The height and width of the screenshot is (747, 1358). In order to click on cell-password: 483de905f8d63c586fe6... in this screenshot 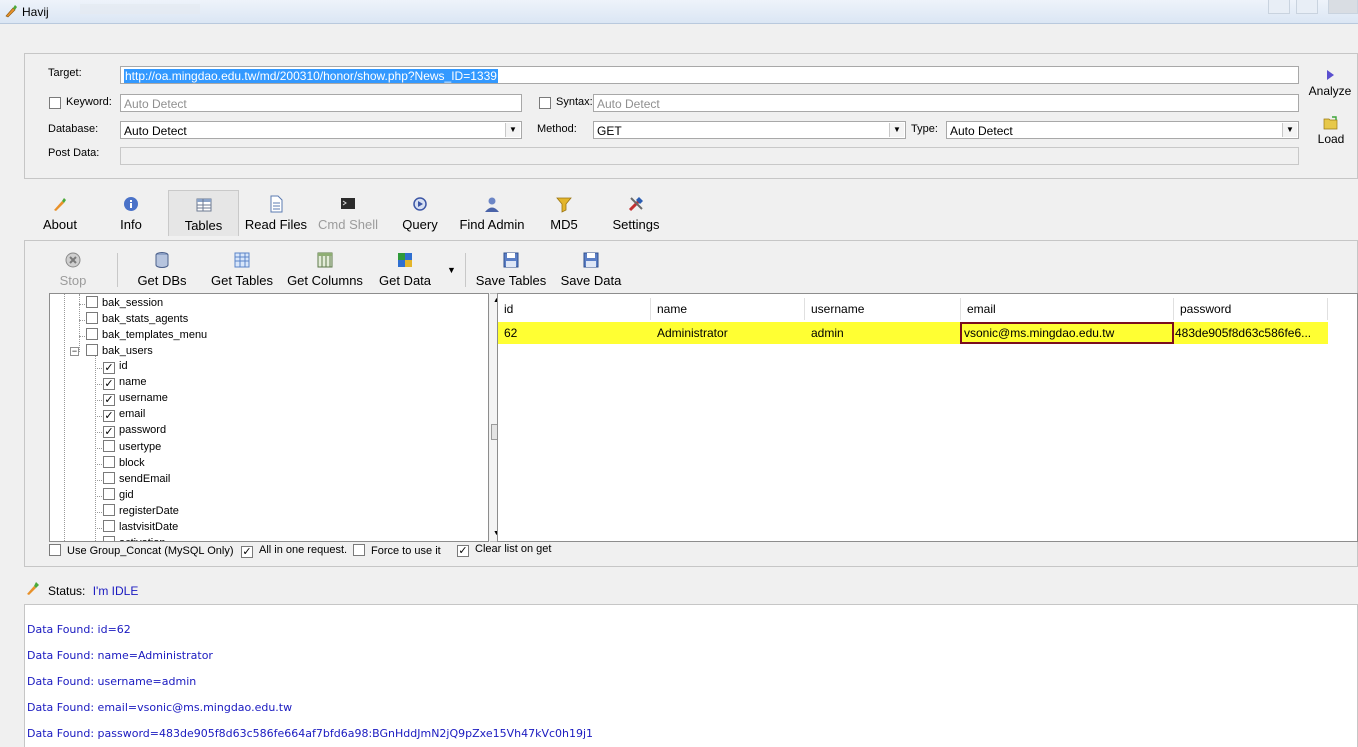, I will do `click(1250, 333)`.